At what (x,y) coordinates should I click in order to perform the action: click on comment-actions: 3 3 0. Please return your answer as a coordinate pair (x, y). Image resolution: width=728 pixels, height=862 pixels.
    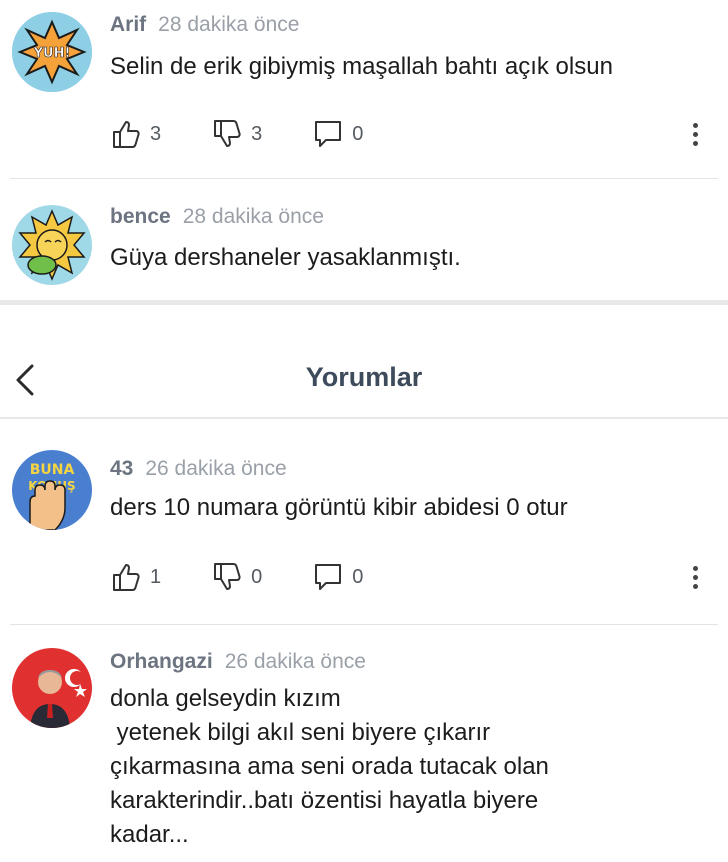
    Looking at the image, I should click on (261, 134).